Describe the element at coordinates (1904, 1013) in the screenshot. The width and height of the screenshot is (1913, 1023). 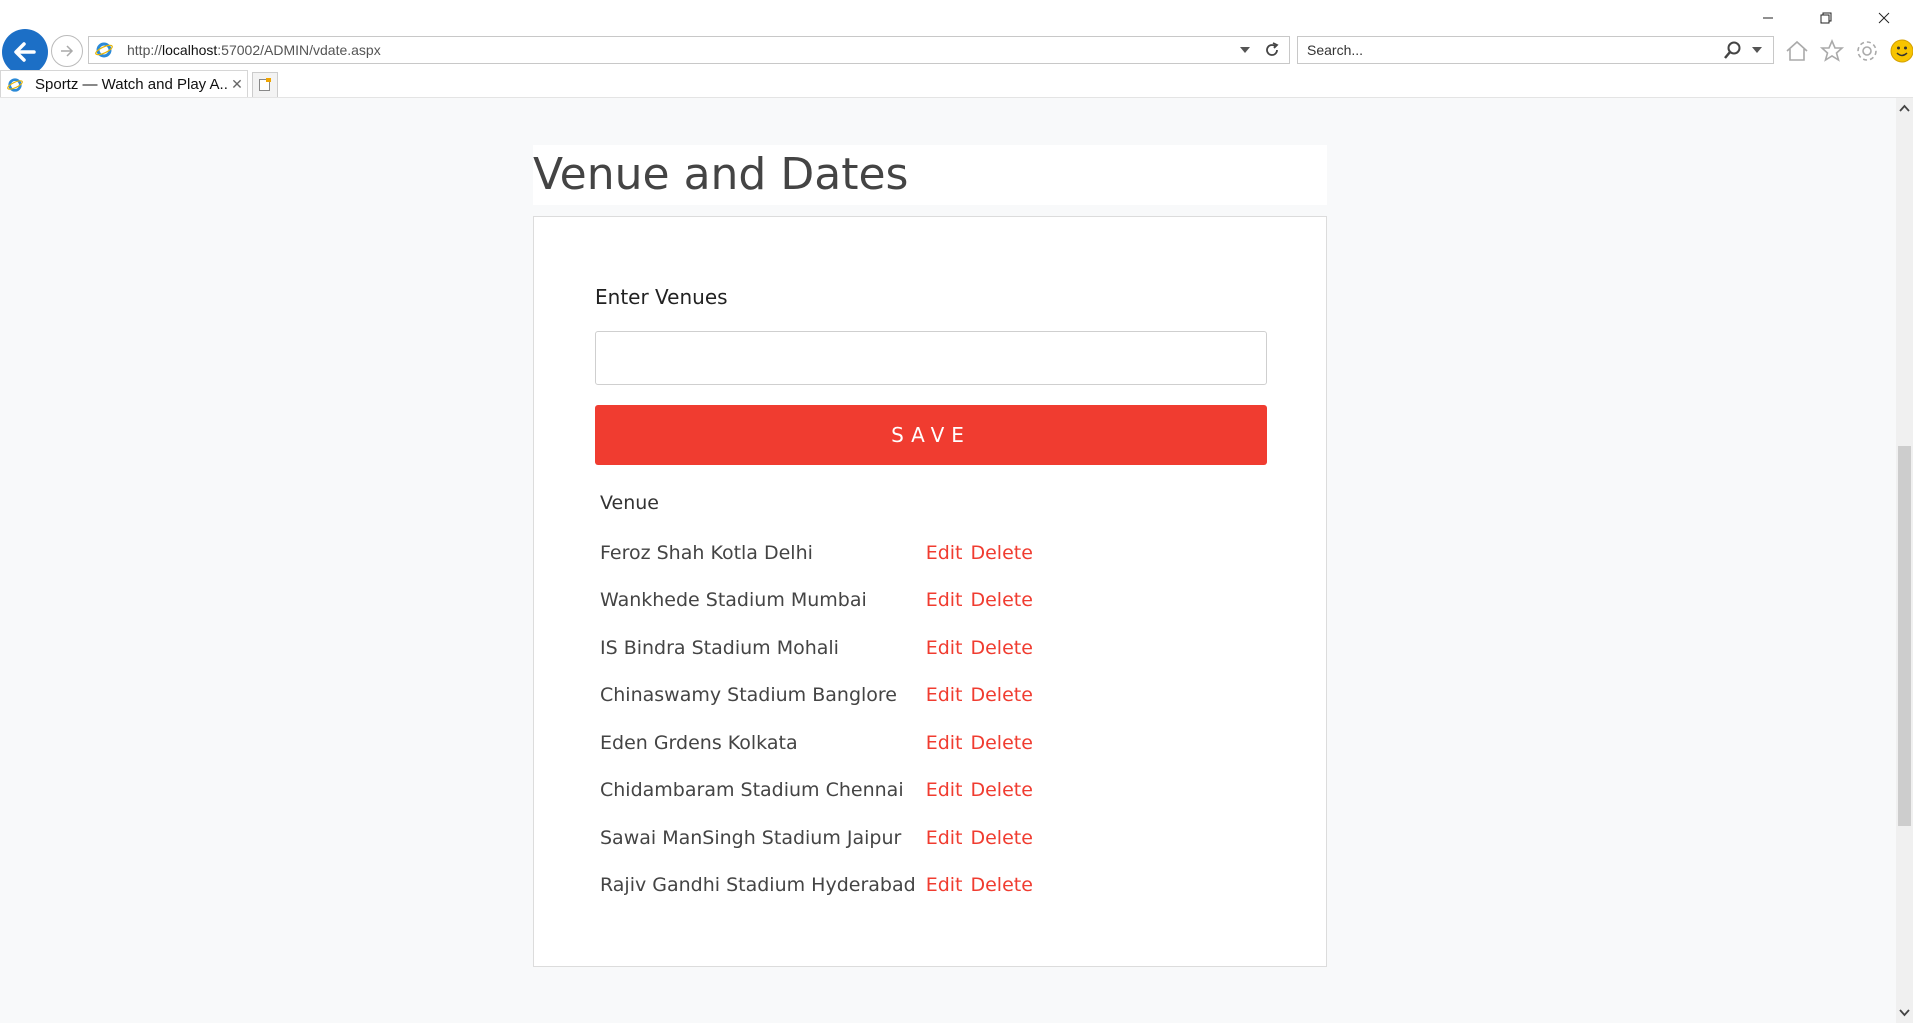
I see `scroll-down-icon` at that location.